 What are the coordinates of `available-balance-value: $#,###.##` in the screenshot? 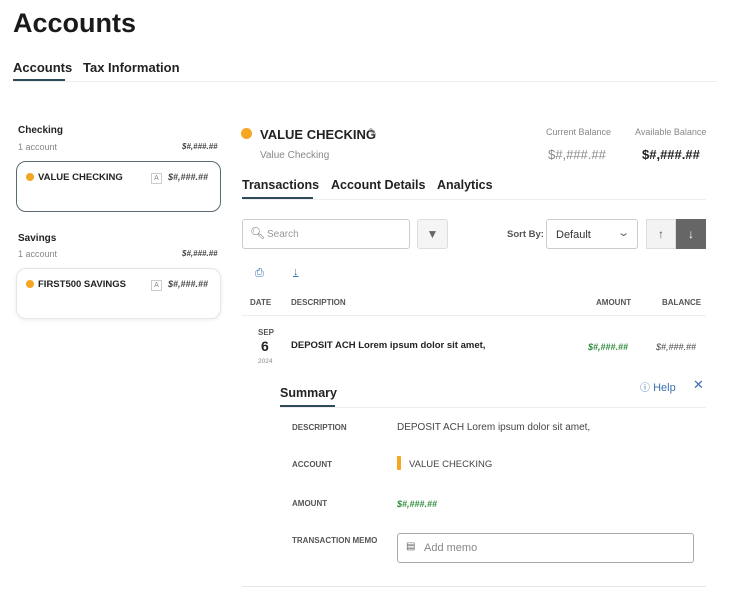 It's located at (671, 154).